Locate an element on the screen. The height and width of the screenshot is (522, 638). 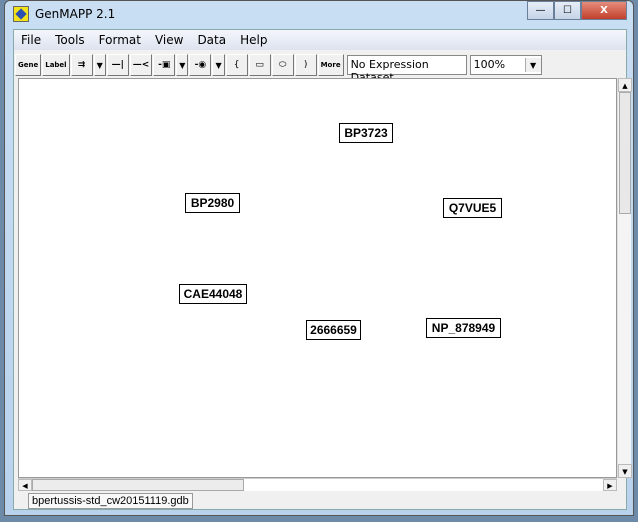
gene-box: BP2980 is located at coordinates (212, 203).